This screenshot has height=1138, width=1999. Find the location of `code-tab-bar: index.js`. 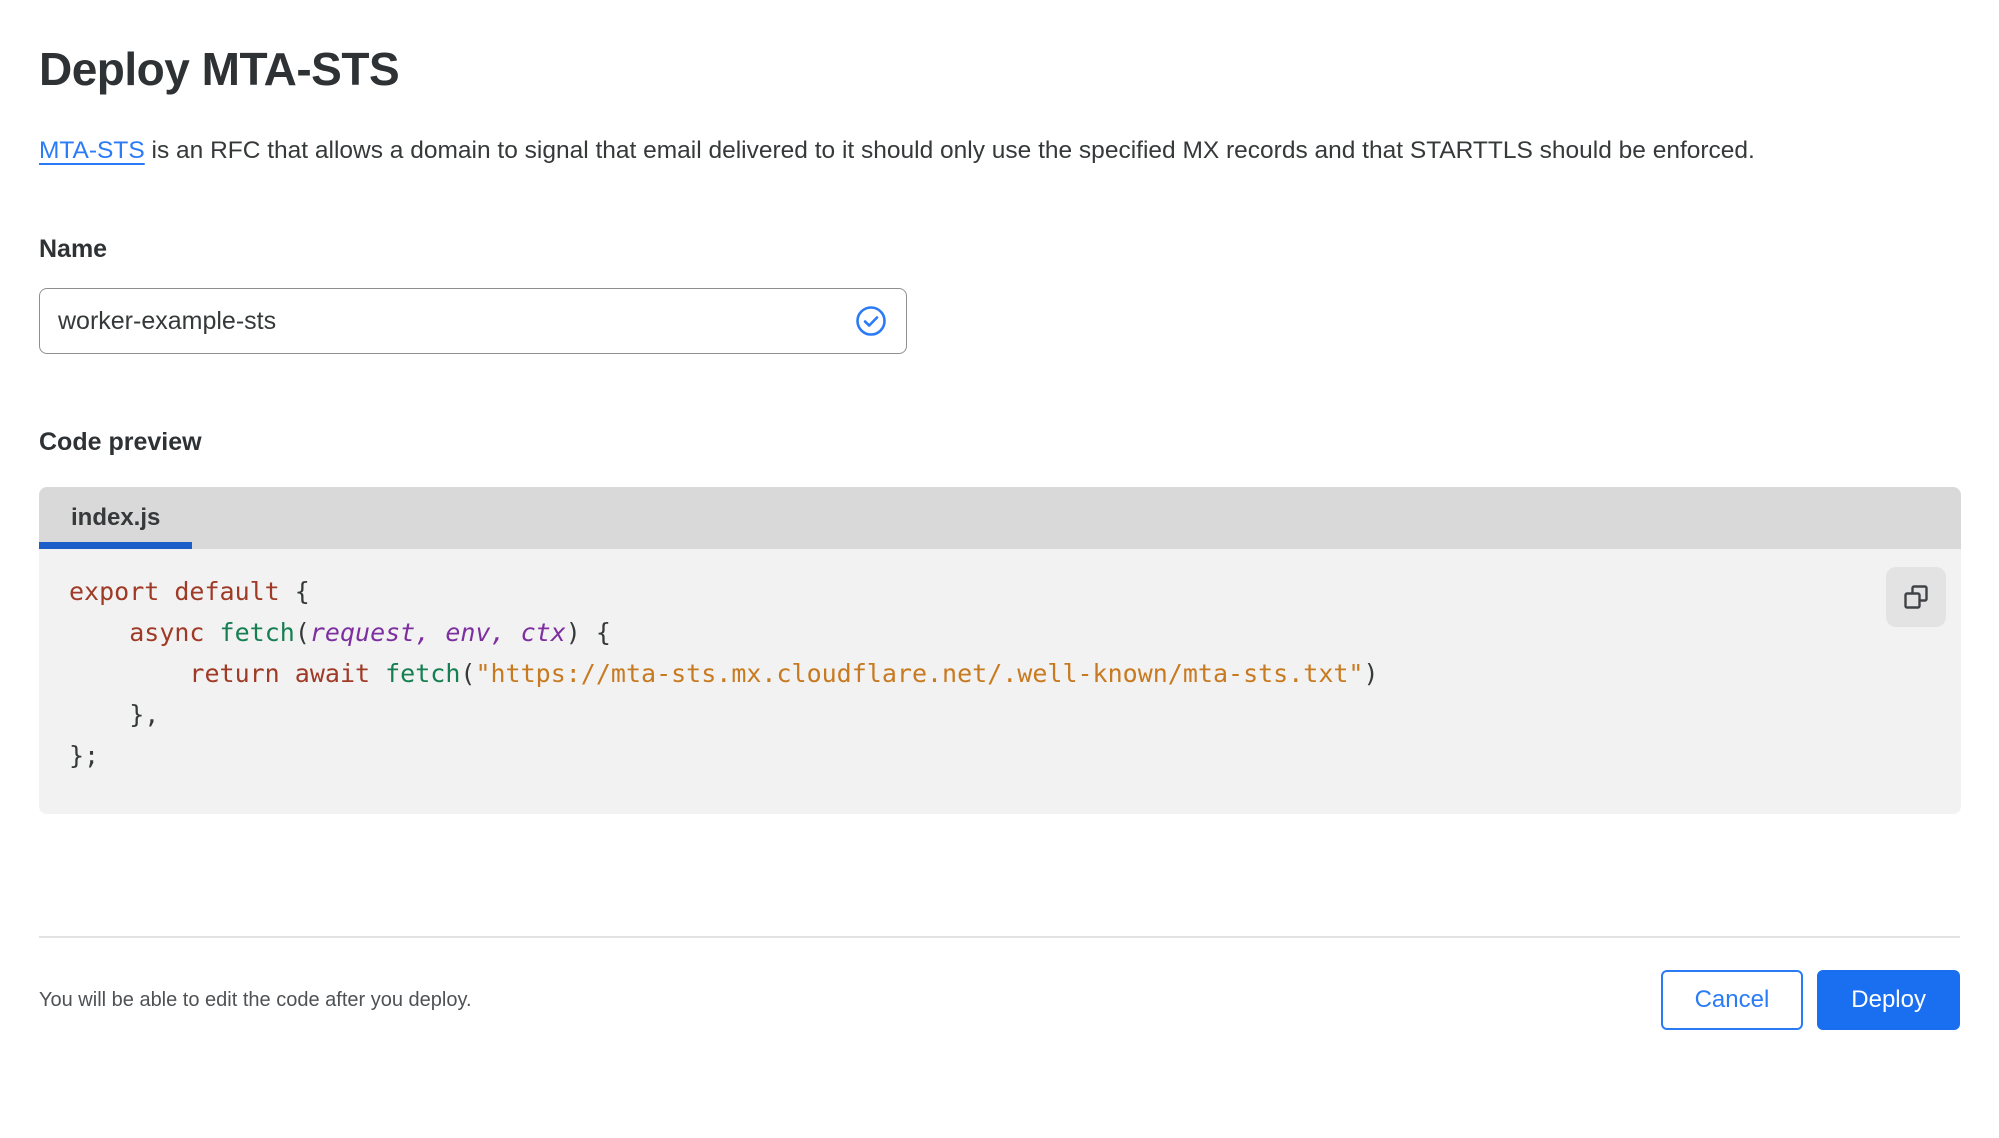

code-tab-bar: index.js is located at coordinates (1000, 518).